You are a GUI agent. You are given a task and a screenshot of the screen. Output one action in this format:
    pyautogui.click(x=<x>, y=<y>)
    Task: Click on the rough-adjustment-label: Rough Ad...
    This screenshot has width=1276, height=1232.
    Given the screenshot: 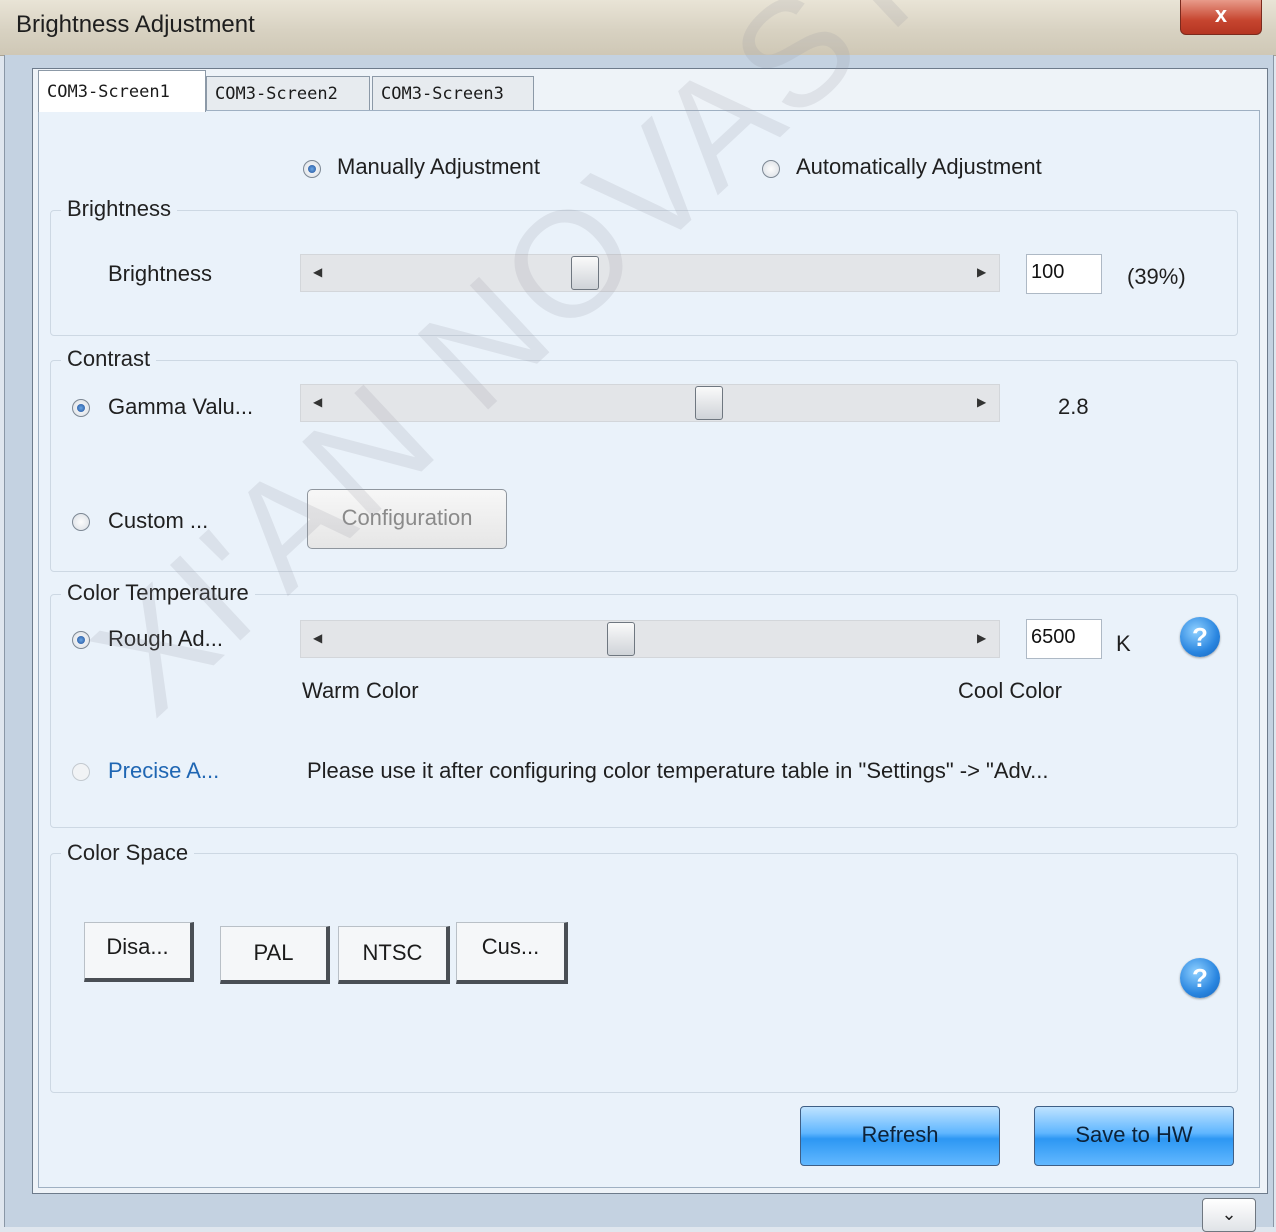 What is the action you would take?
    pyautogui.click(x=165, y=639)
    